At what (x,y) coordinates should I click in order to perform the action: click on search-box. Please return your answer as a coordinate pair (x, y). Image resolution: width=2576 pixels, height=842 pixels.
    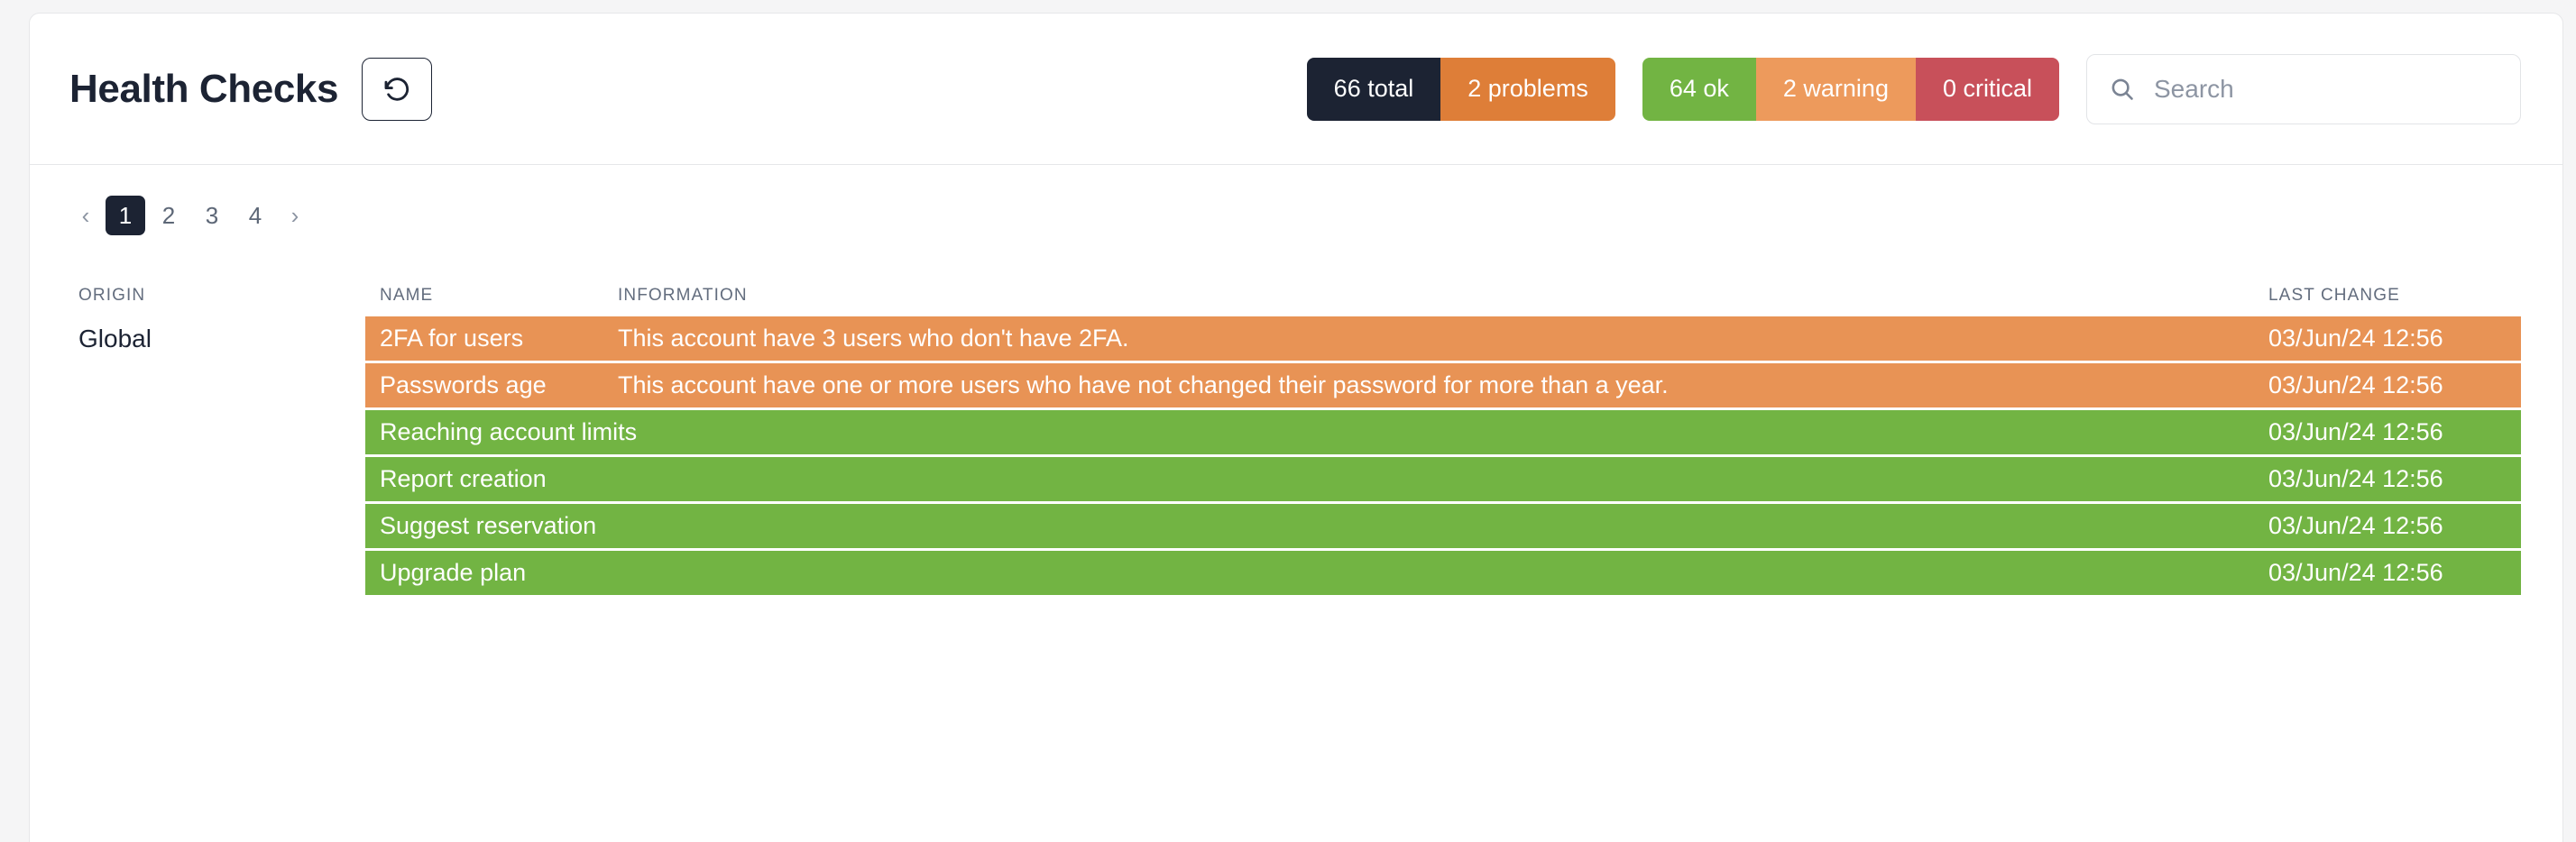
    Looking at the image, I should click on (2304, 88).